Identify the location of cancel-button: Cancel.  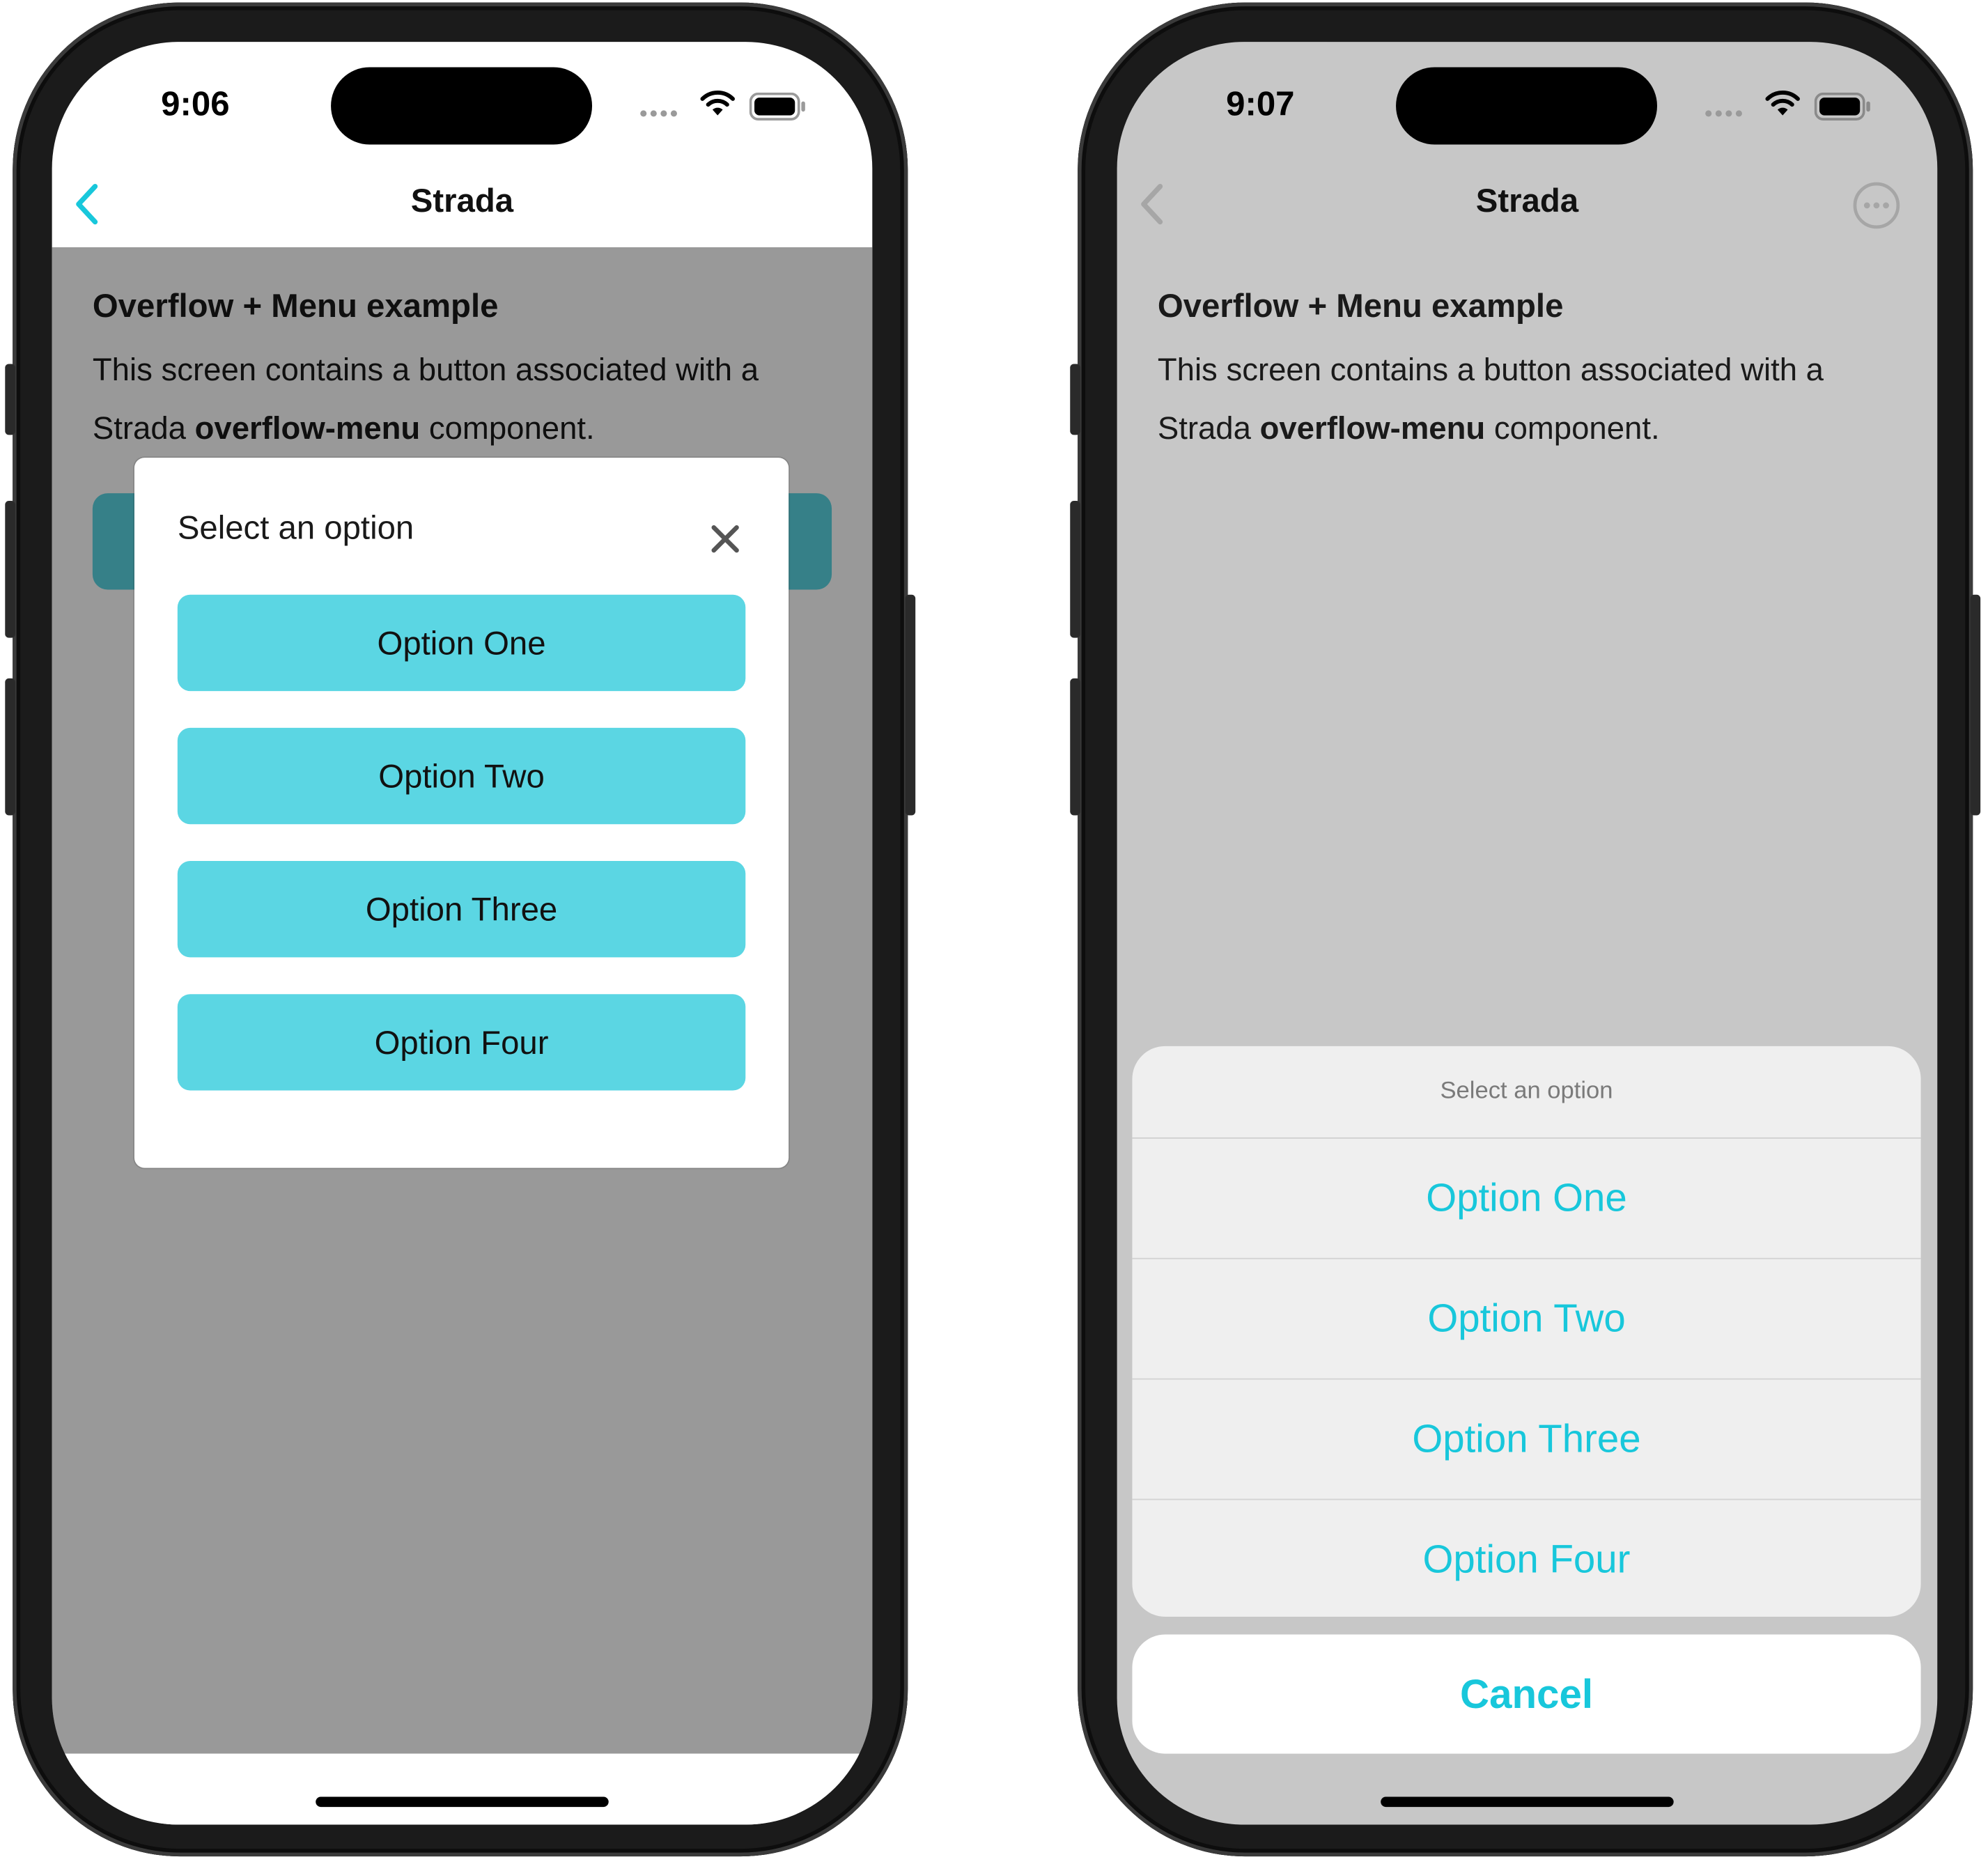
(1526, 1694).